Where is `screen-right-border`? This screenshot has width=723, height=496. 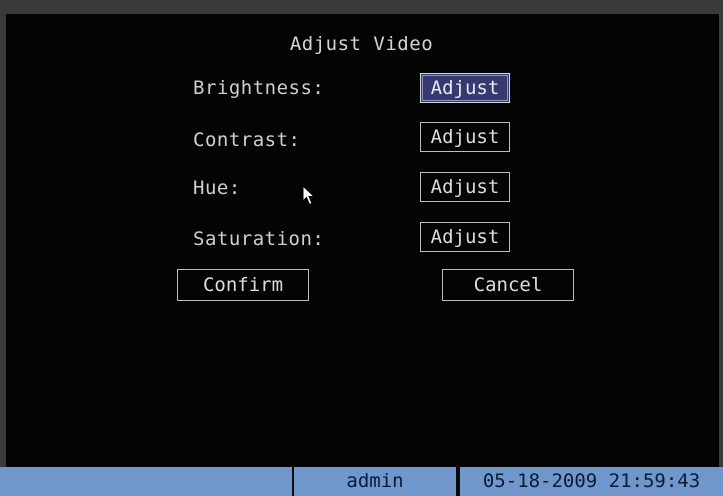
screen-right-border is located at coordinates (721, 248).